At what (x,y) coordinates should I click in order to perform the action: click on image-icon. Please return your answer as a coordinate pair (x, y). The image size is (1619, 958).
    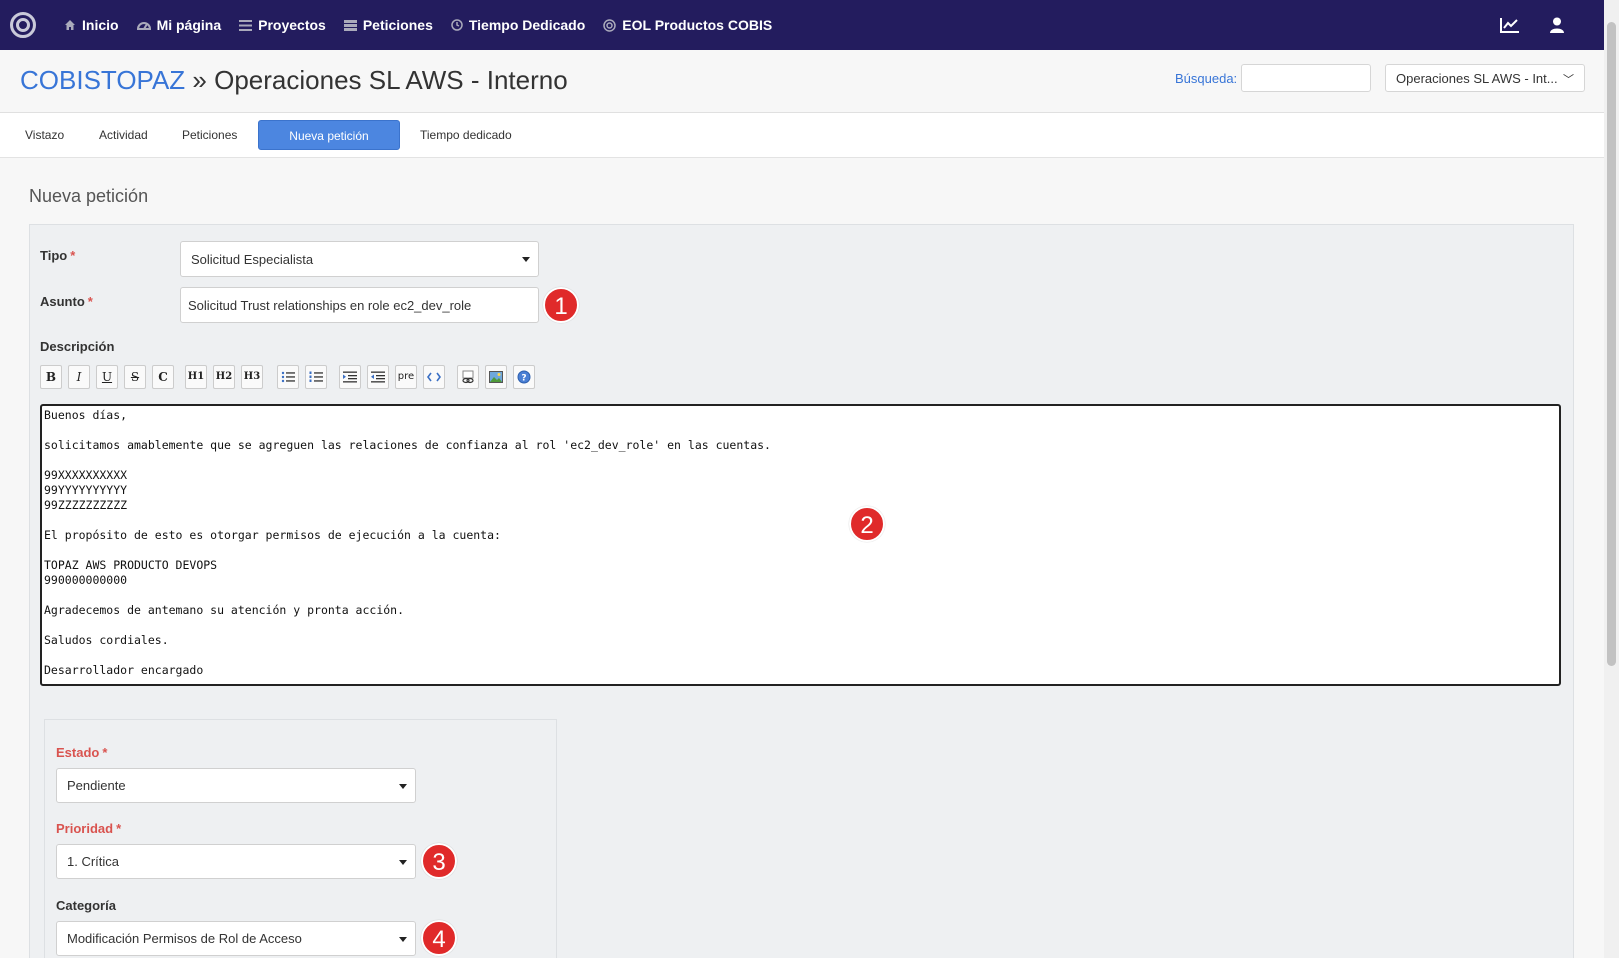
    Looking at the image, I should click on (496, 377).